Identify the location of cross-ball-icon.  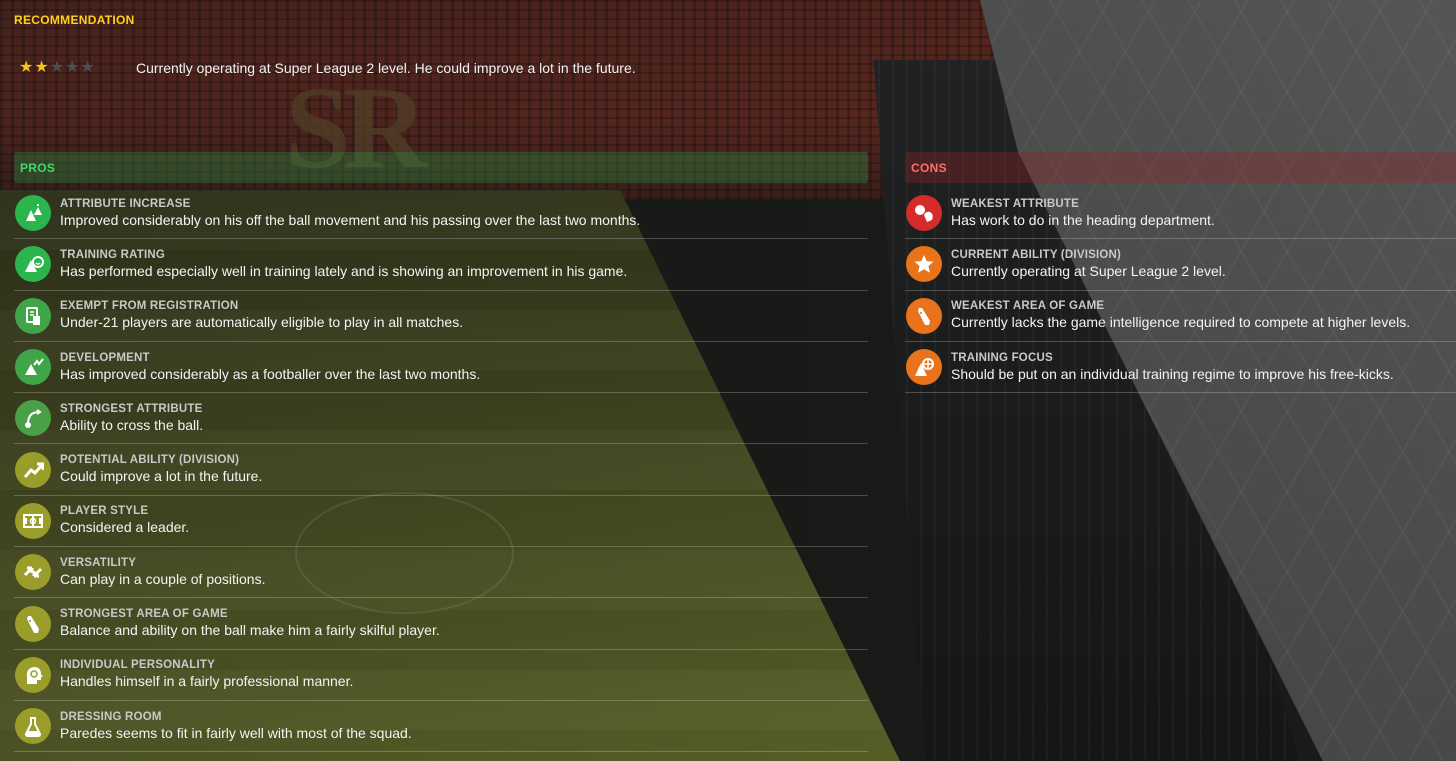
(33, 418).